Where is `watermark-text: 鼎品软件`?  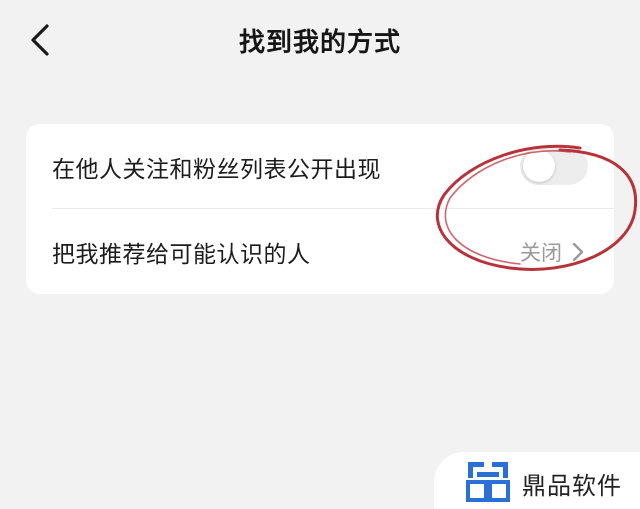 watermark-text: 鼎品软件 is located at coordinates (572, 486).